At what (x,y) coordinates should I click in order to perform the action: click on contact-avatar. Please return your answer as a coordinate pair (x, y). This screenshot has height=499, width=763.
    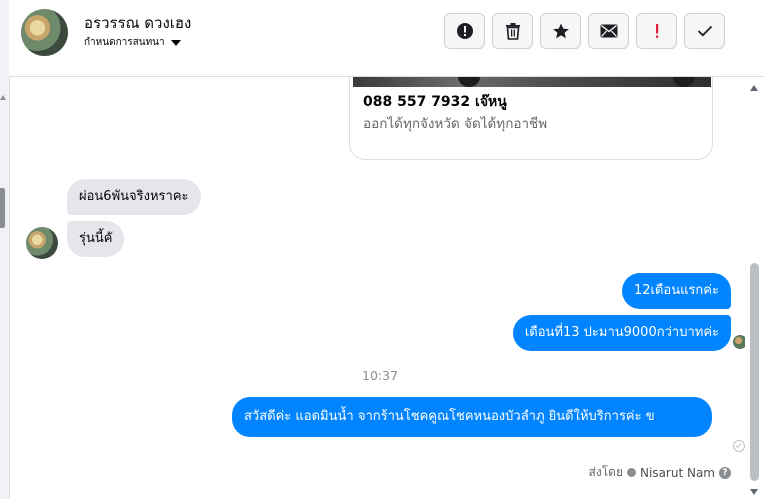
    Looking at the image, I should click on (44, 32).